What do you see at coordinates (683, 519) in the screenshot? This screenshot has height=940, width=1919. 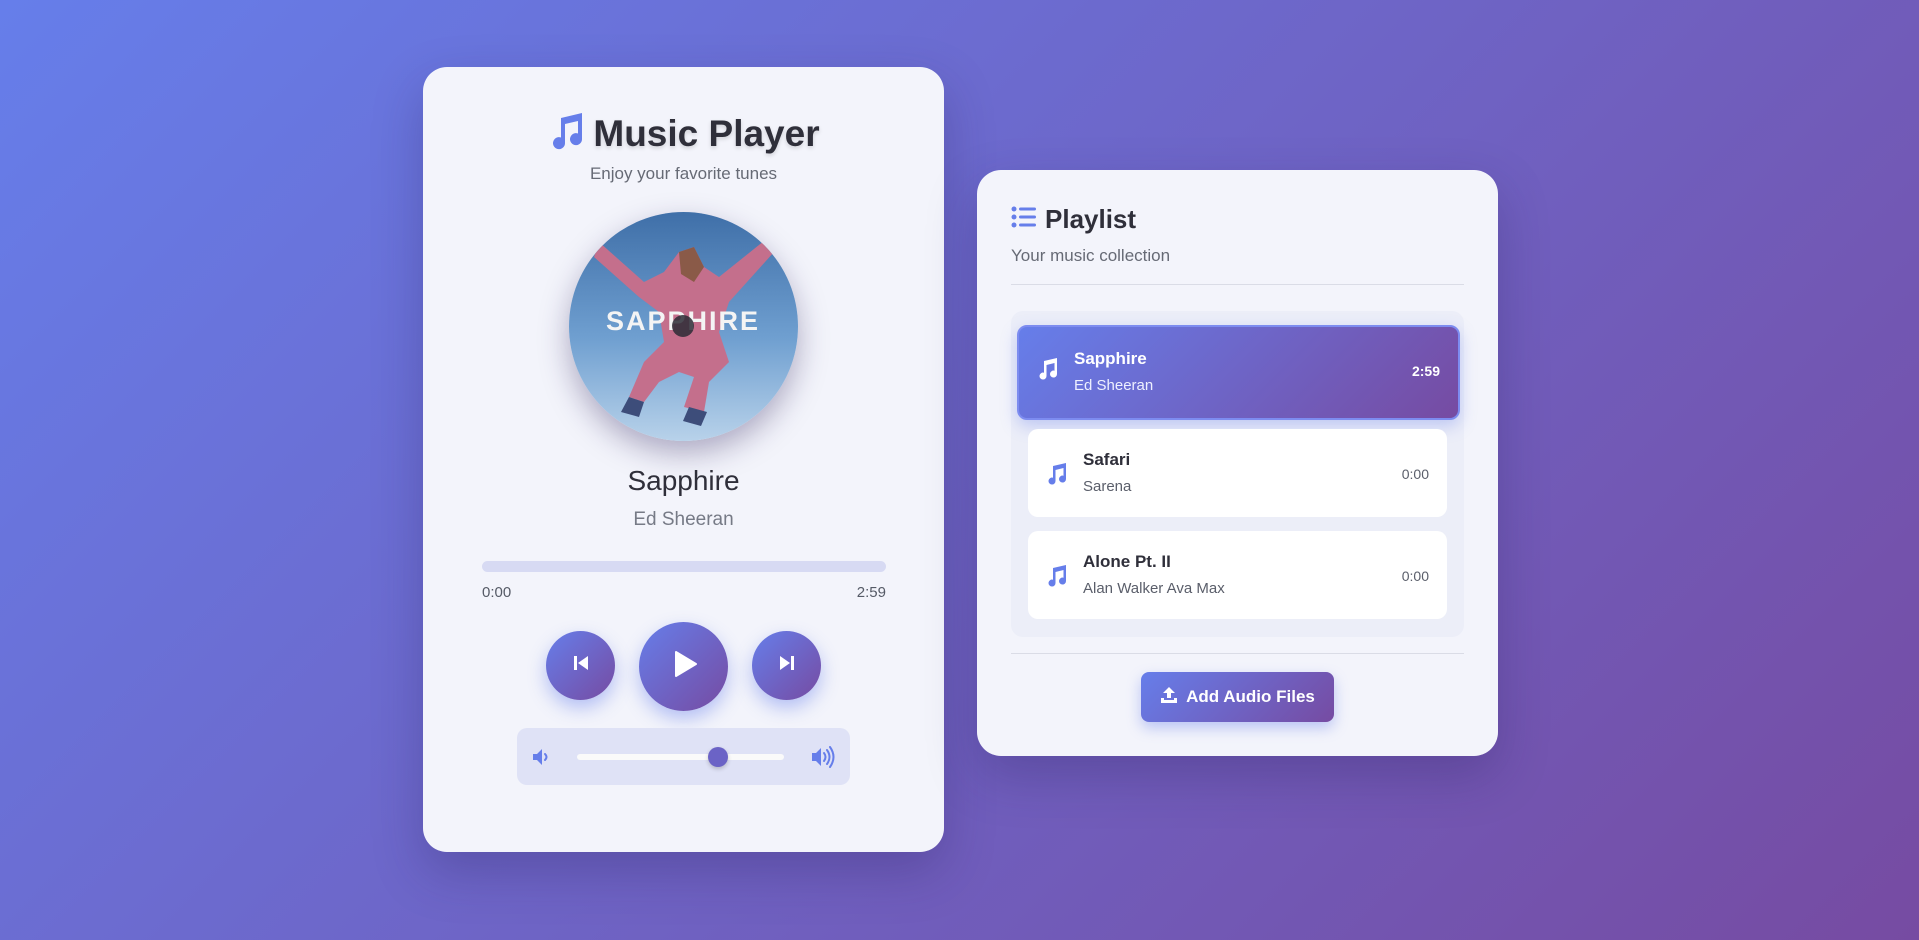 I see `now-playing-artist: Ed Sheeran` at bounding box center [683, 519].